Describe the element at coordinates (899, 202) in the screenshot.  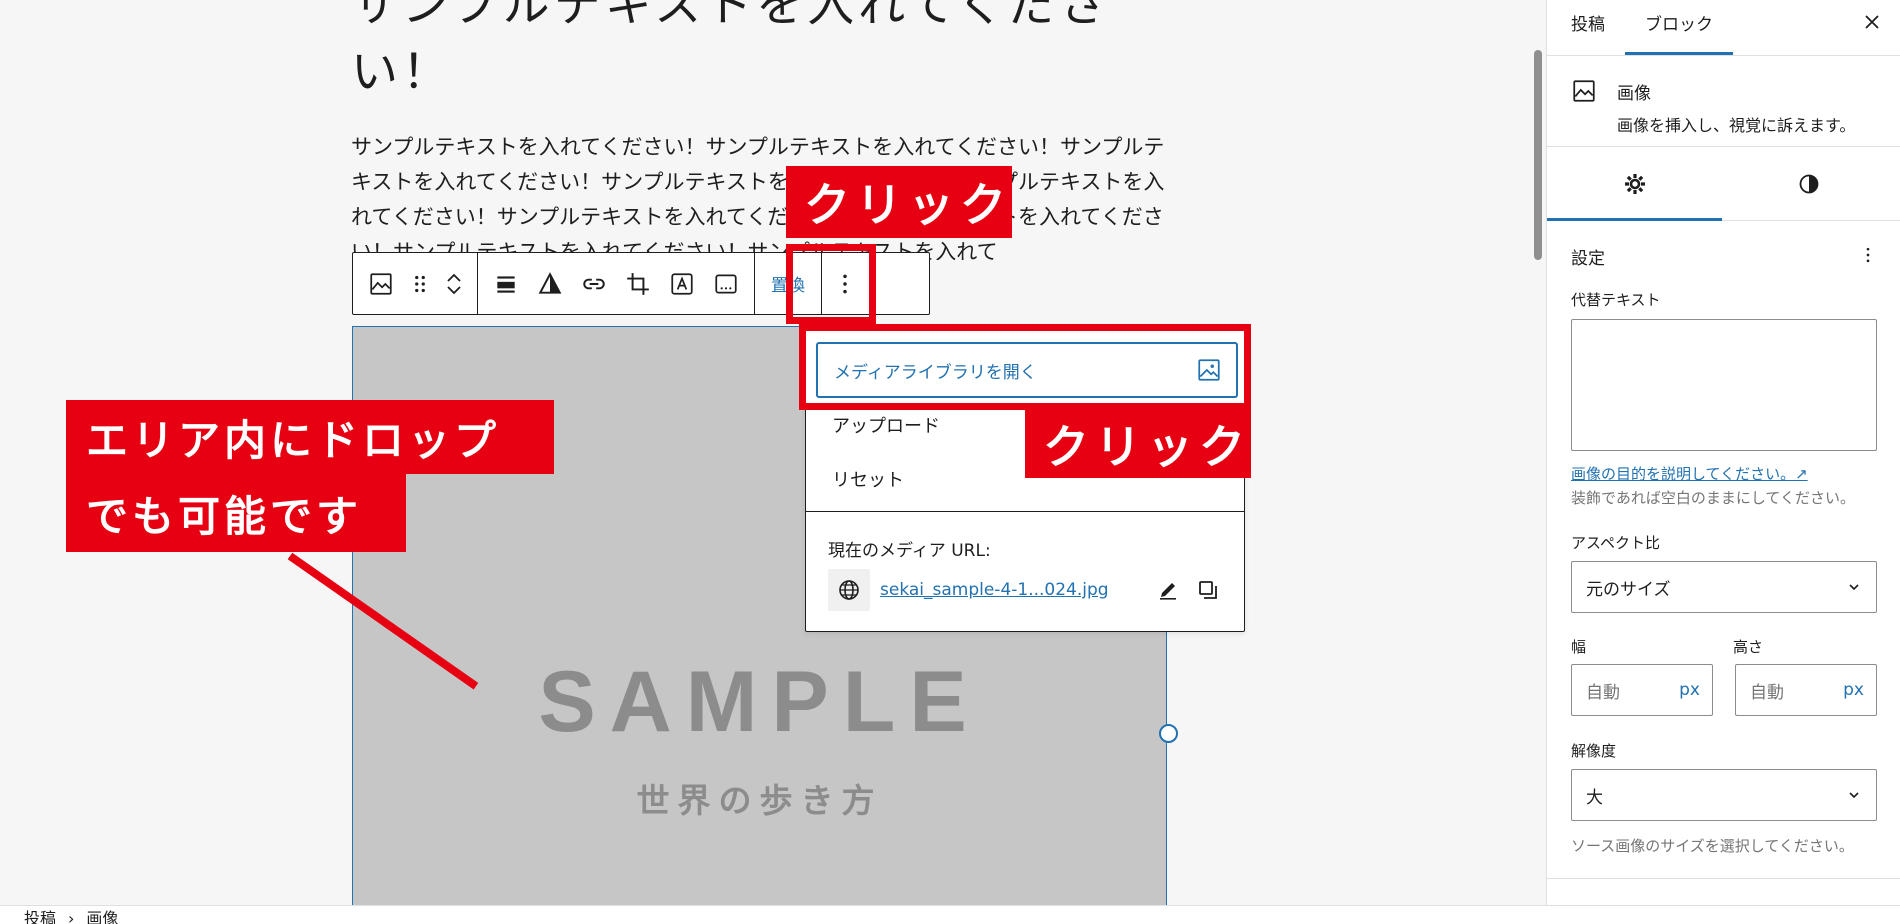
I see `annotation-label-click-top: クリック` at that location.